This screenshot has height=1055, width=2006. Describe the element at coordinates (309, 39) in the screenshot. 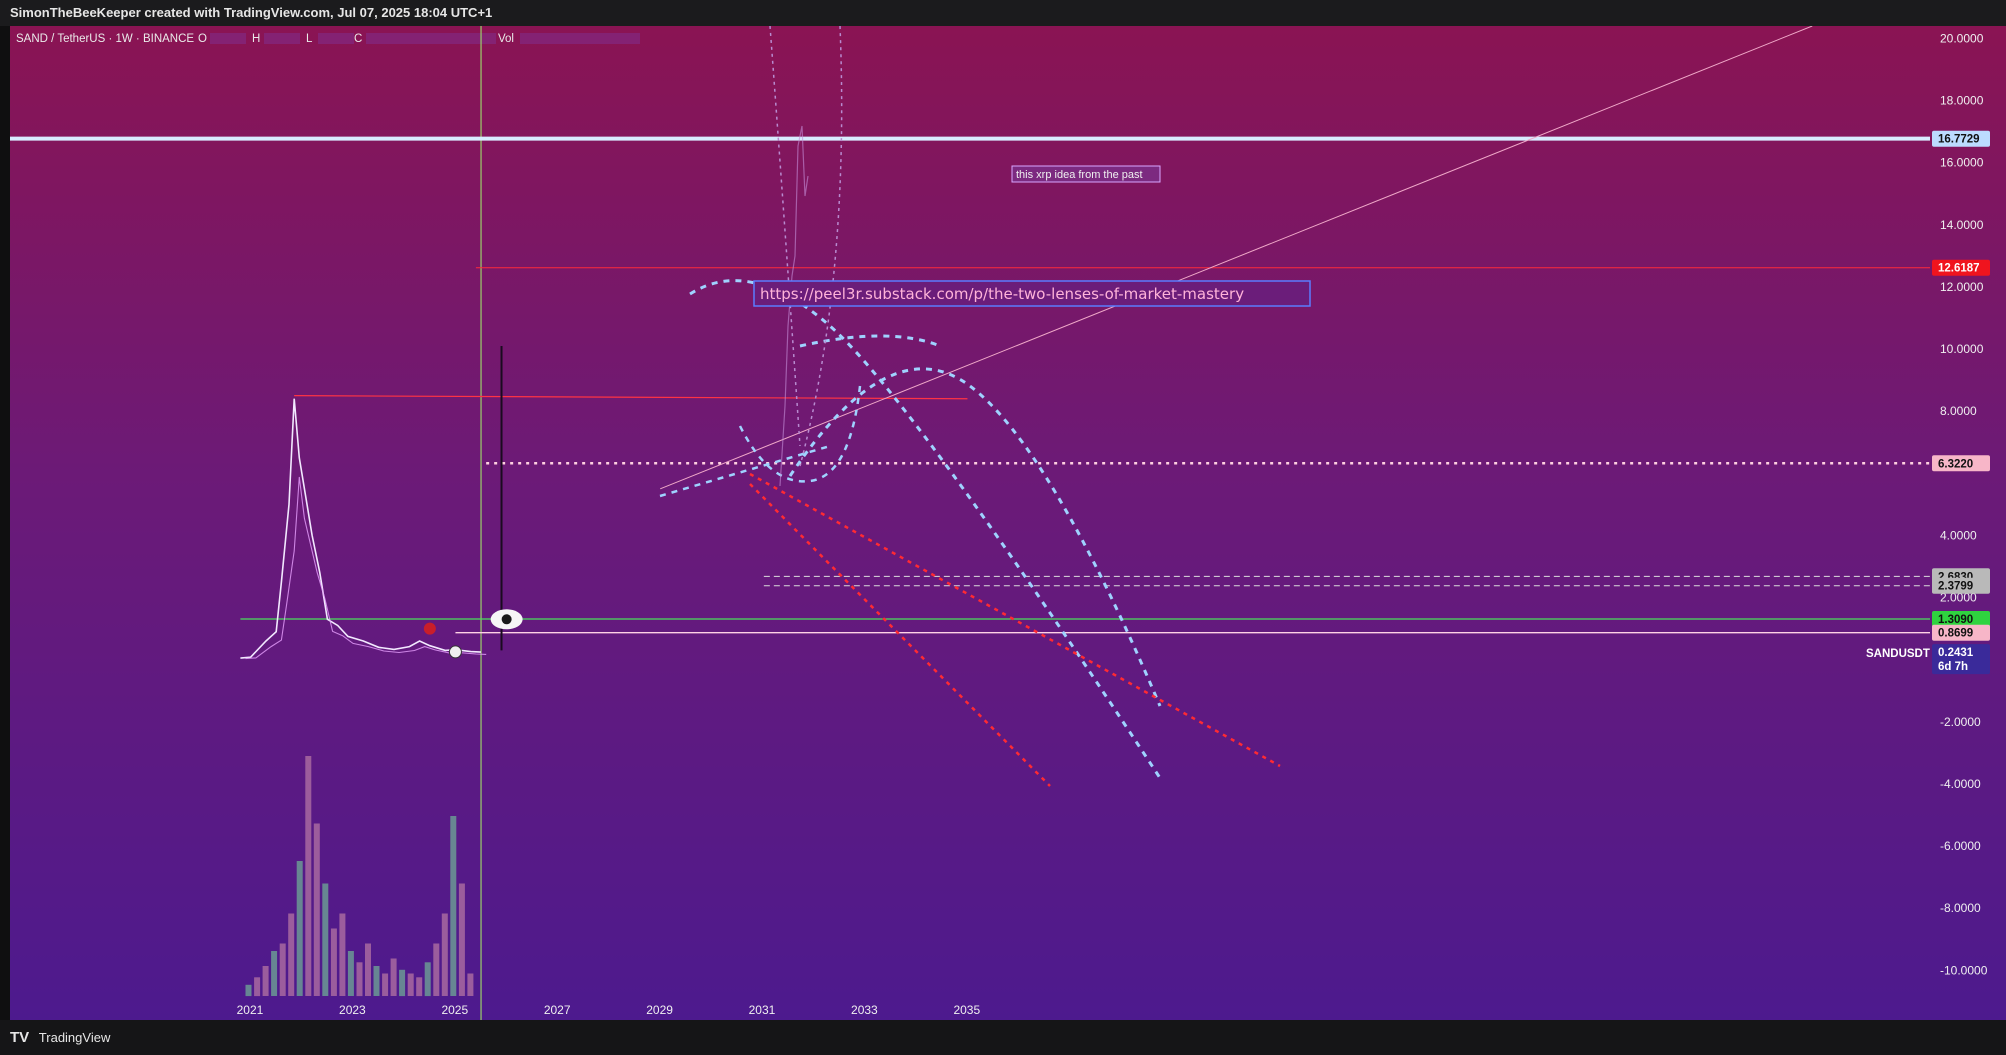

I see `legend-l-label: L` at that location.